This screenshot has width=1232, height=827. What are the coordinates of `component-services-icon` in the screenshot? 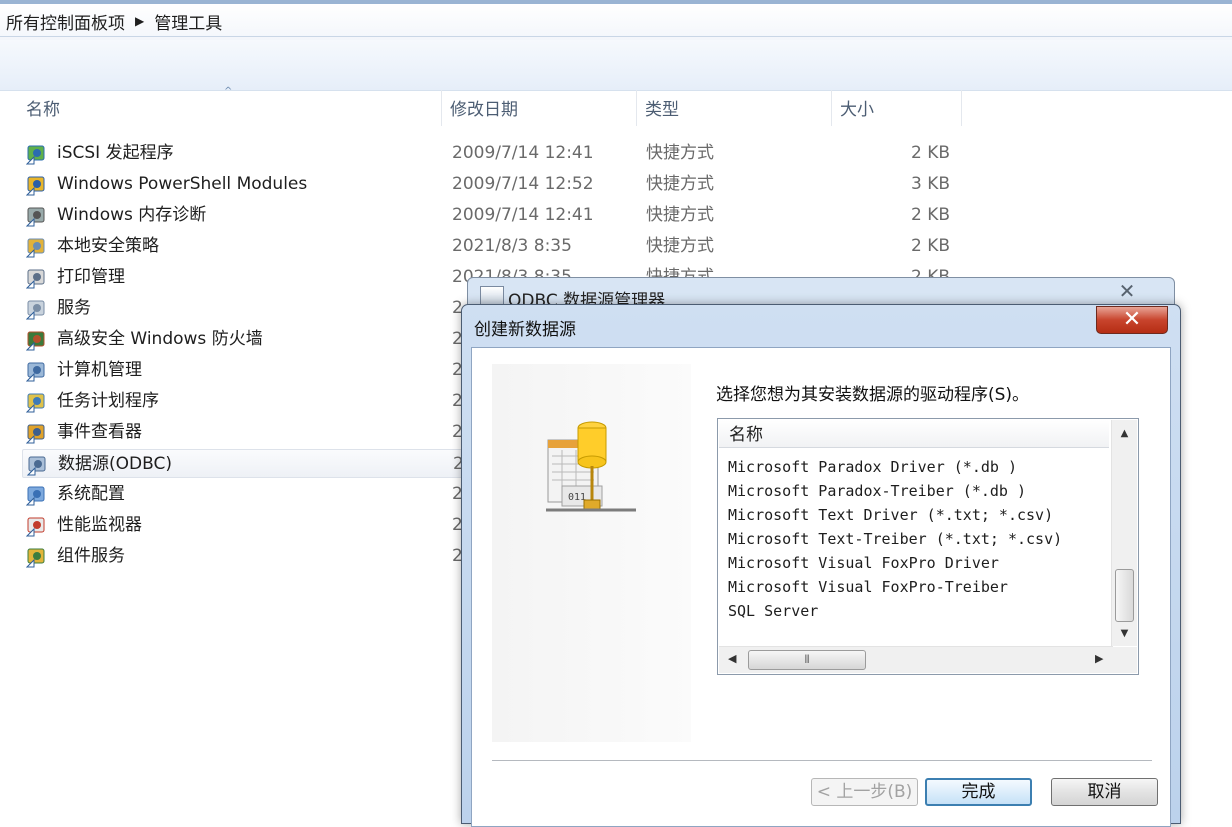 It's located at (35, 558).